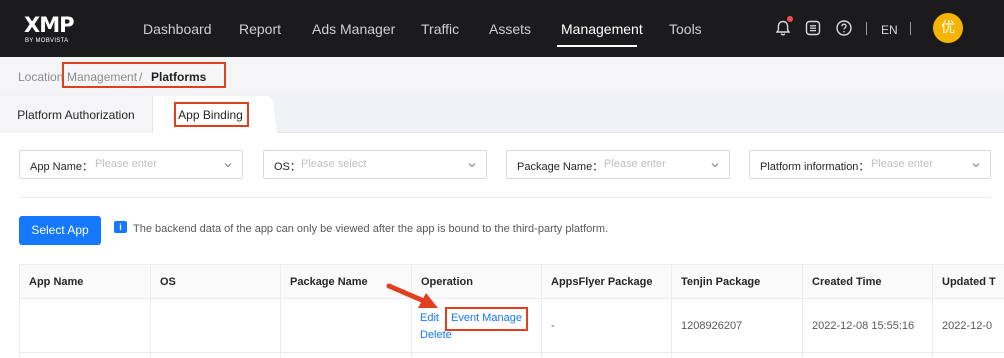 This screenshot has height=358, width=1004. I want to click on user-avatar: 优, so click(948, 28).